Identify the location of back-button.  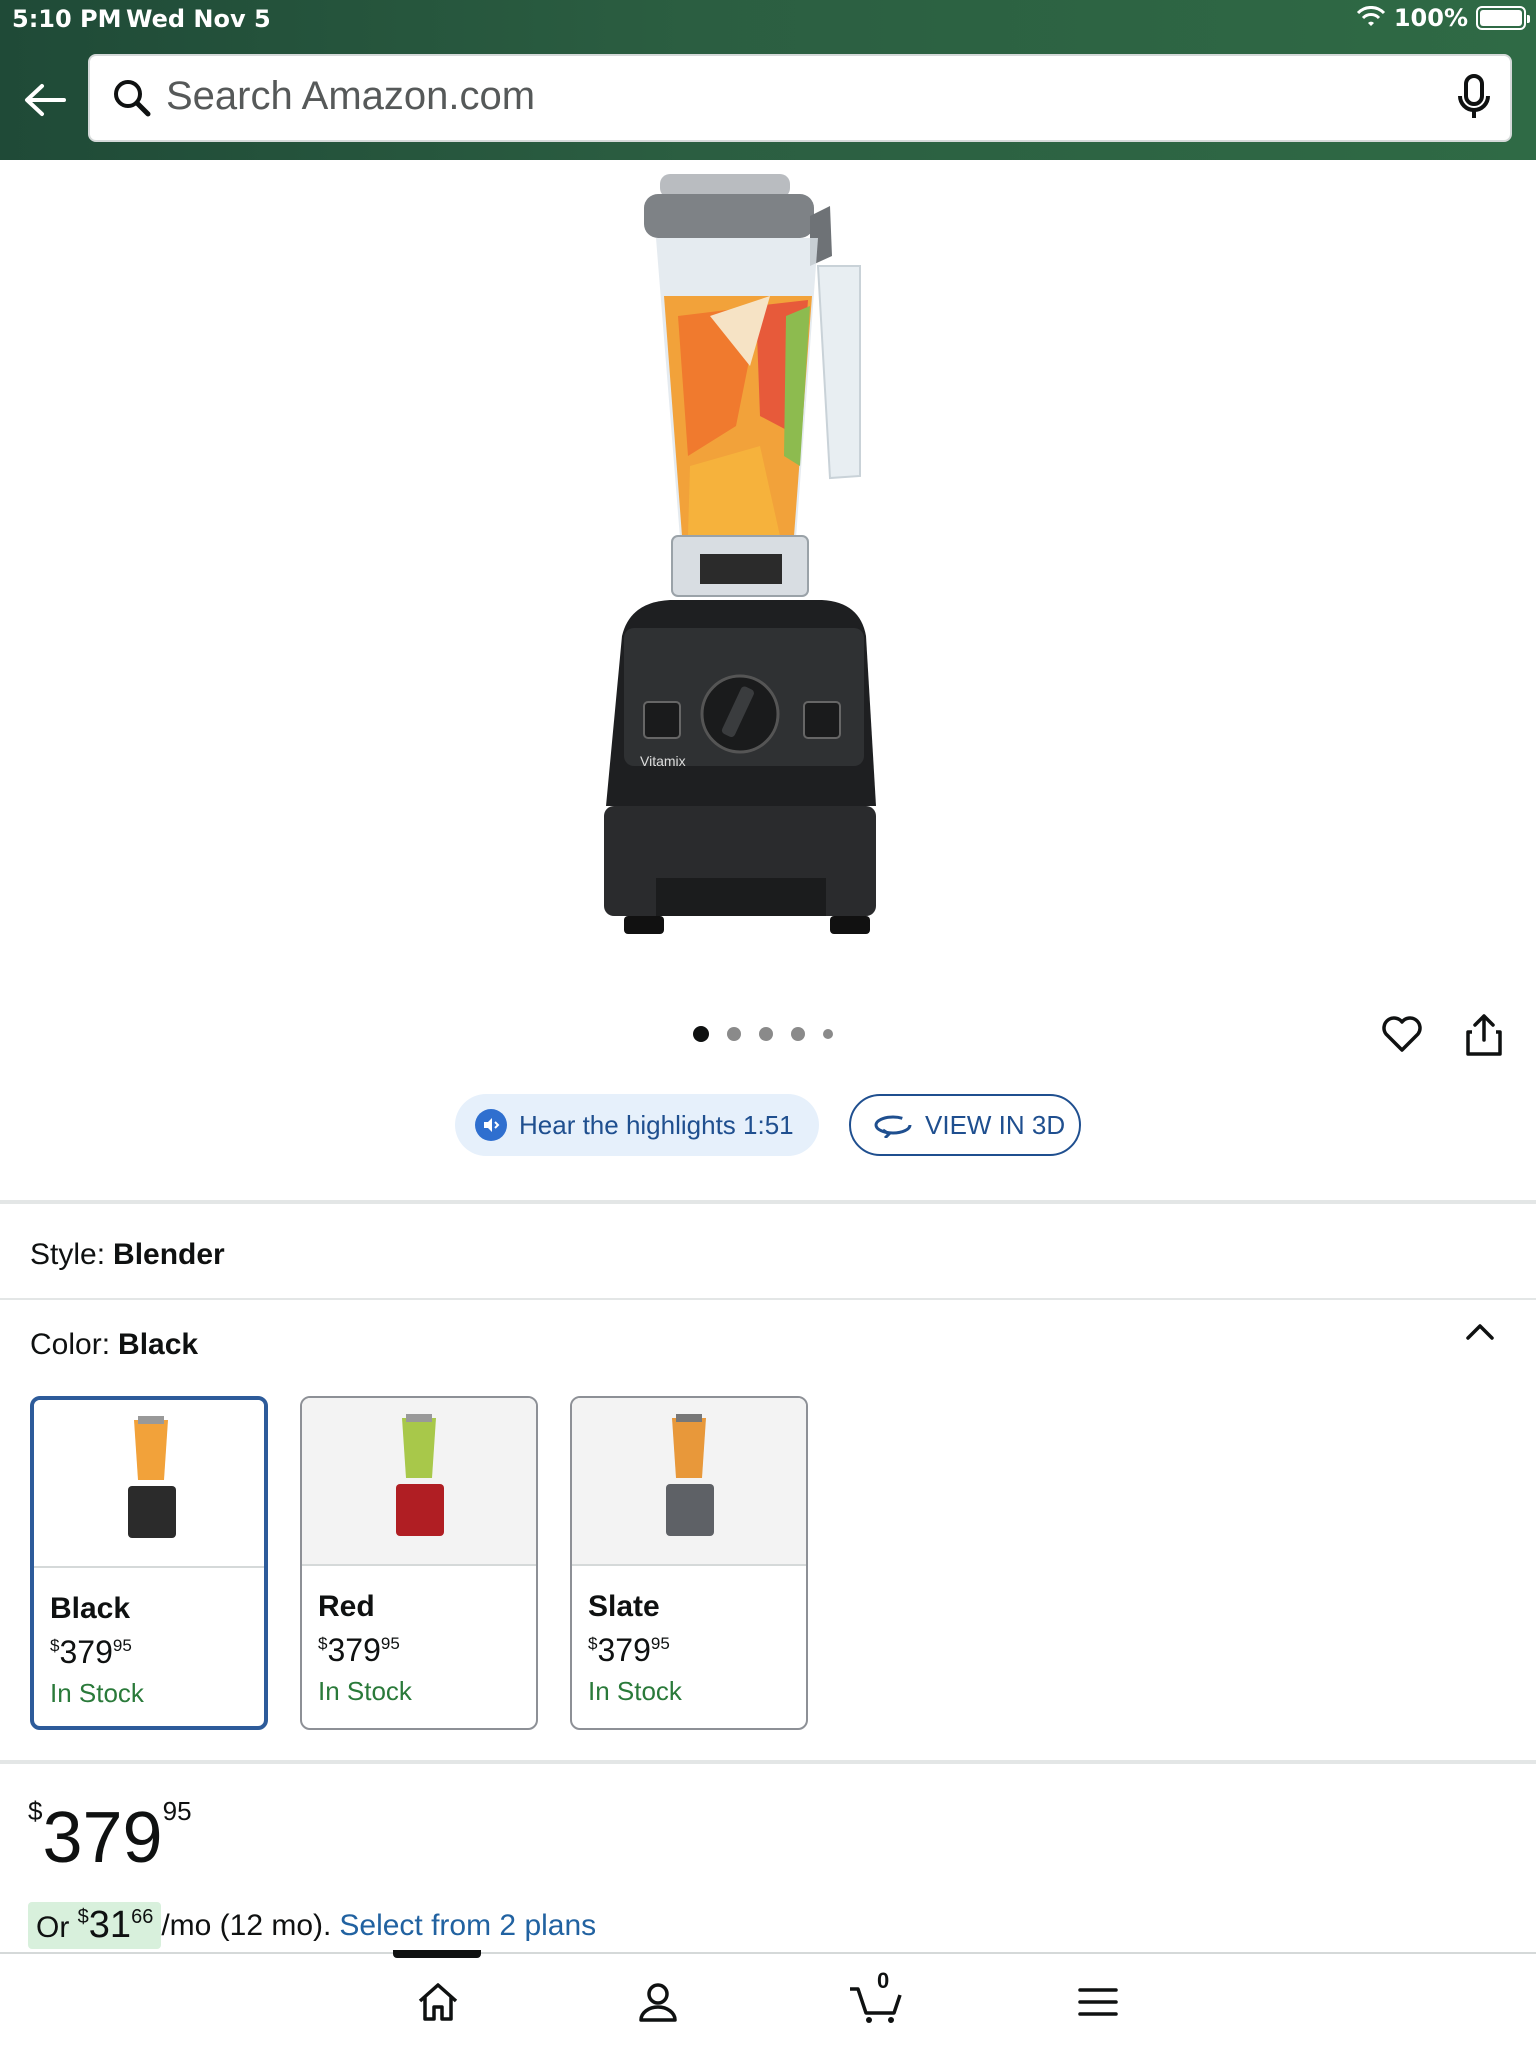
(44, 100).